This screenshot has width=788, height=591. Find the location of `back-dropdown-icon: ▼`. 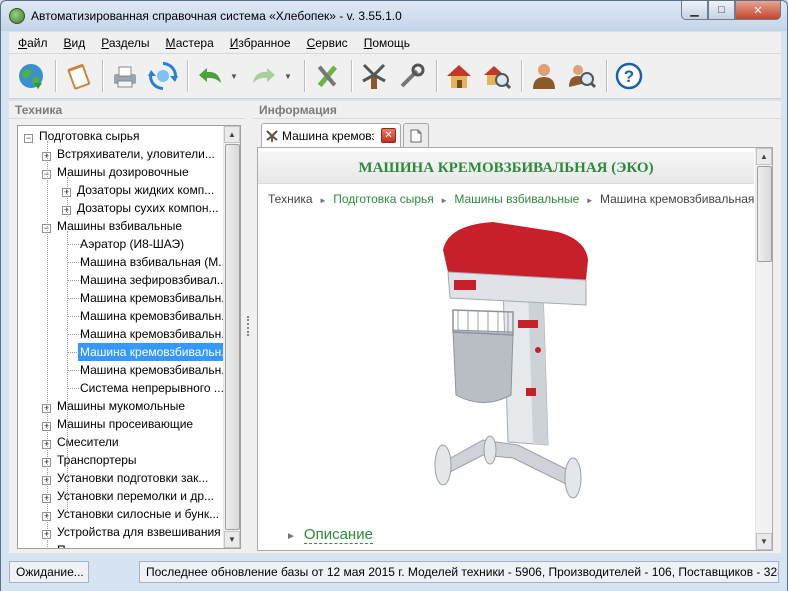

back-dropdown-icon: ▼ is located at coordinates (235, 76).